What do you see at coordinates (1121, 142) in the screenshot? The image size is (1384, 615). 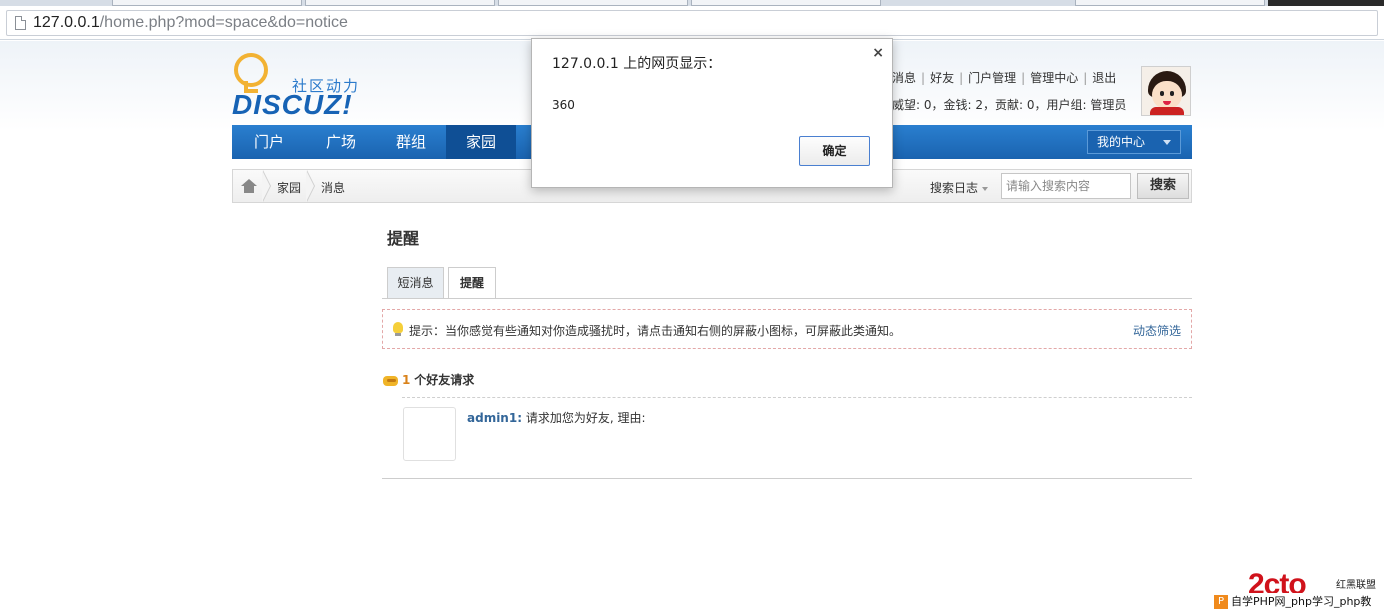 I see `my-center-label: 我的中心` at bounding box center [1121, 142].